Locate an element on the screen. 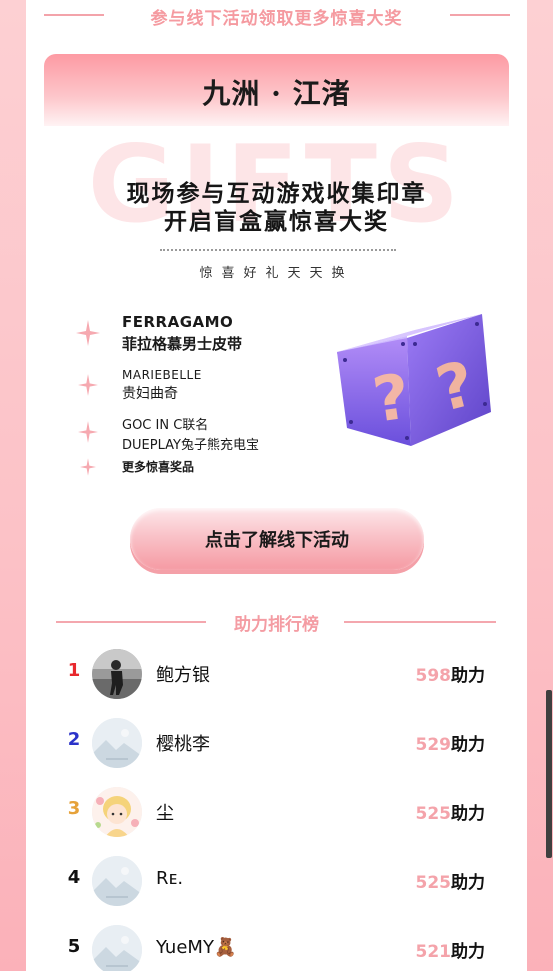 The width and height of the screenshot is (553, 971). rank-number: 3 is located at coordinates (74, 808).